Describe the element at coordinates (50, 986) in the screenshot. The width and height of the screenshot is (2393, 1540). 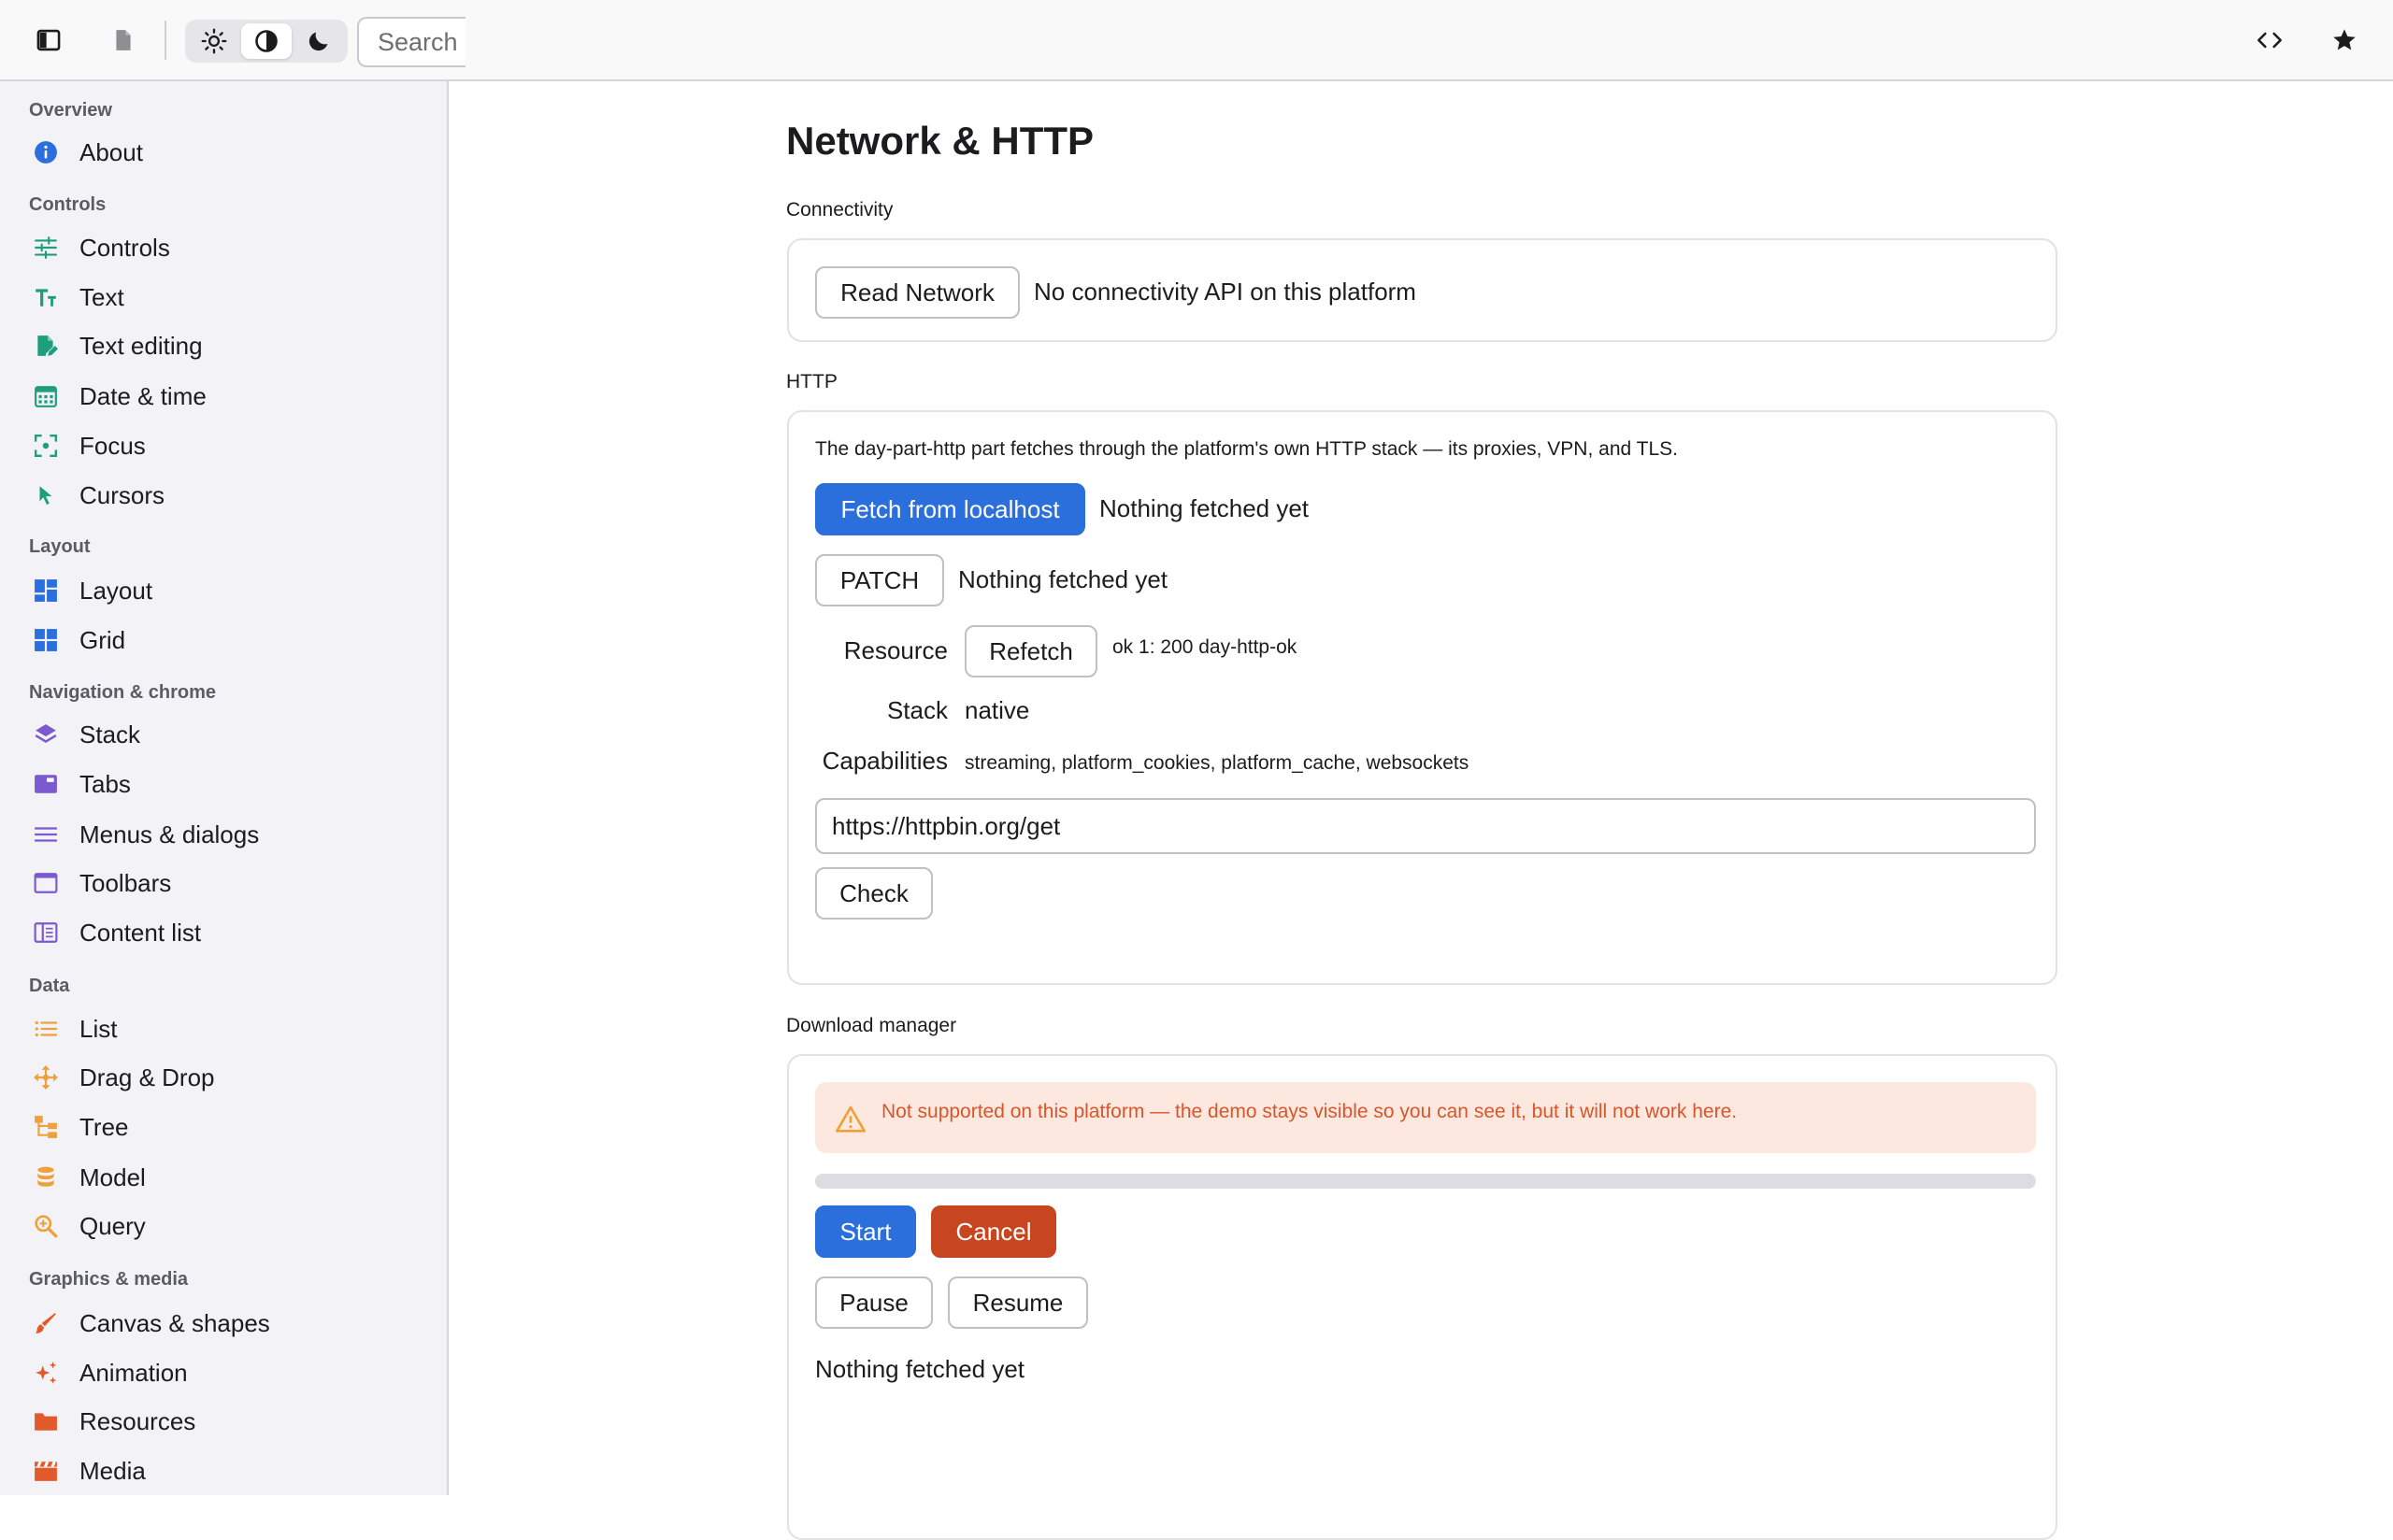
I see `sidebar-section-data: Data` at that location.